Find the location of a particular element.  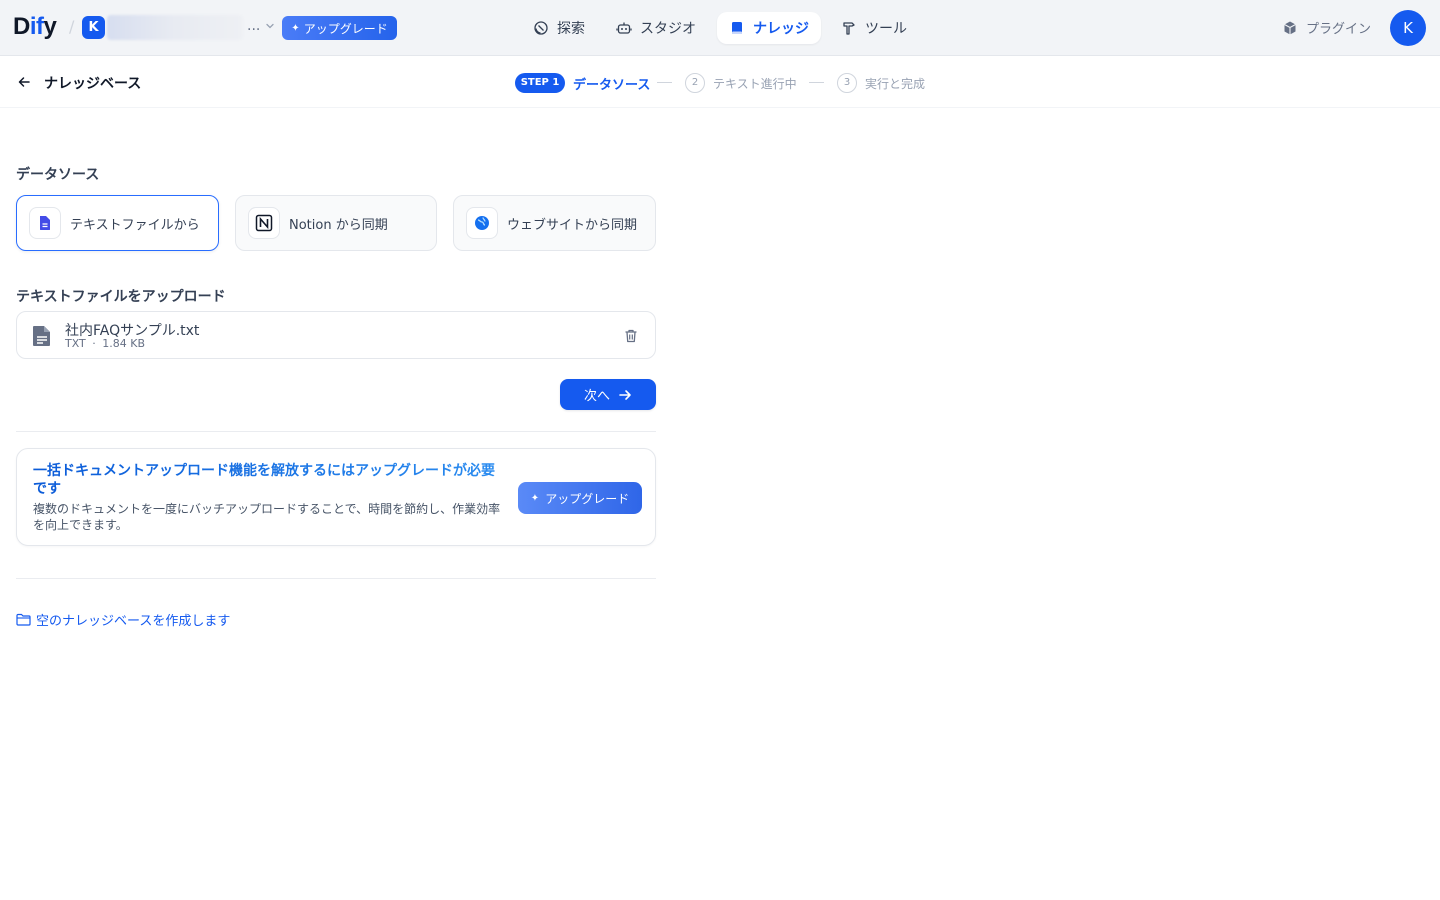

step-3-label: 実行と完成 is located at coordinates (895, 84).